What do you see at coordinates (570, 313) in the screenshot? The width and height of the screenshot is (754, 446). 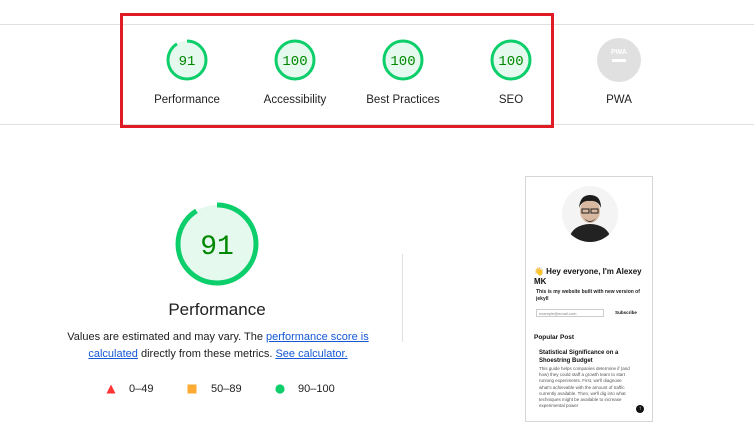 I see `email-field: example@email.com` at bounding box center [570, 313].